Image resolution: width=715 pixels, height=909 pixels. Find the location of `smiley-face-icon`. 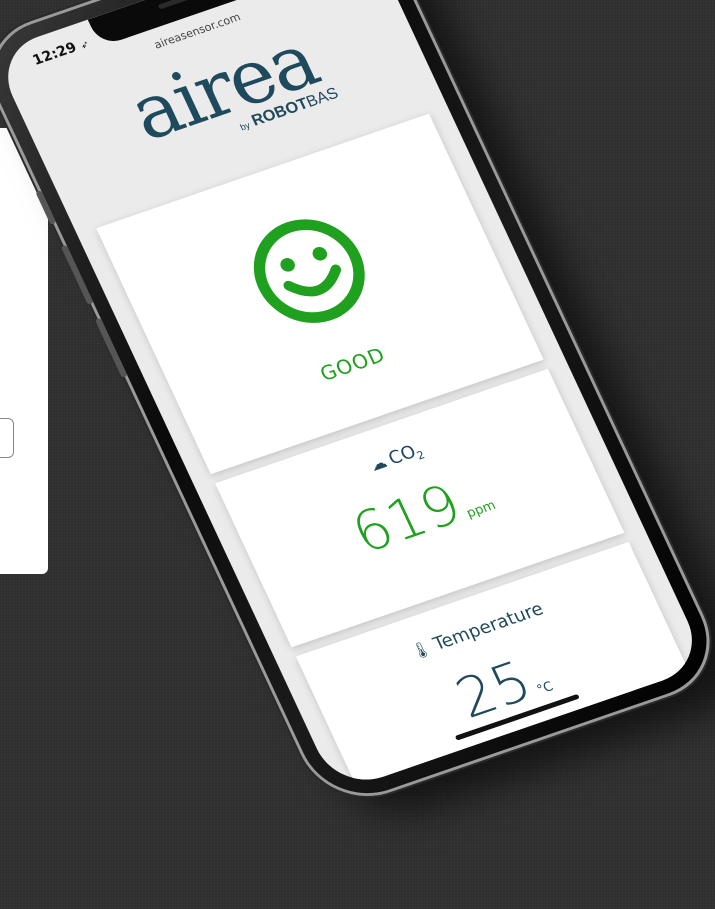

smiley-face-icon is located at coordinates (309, 271).